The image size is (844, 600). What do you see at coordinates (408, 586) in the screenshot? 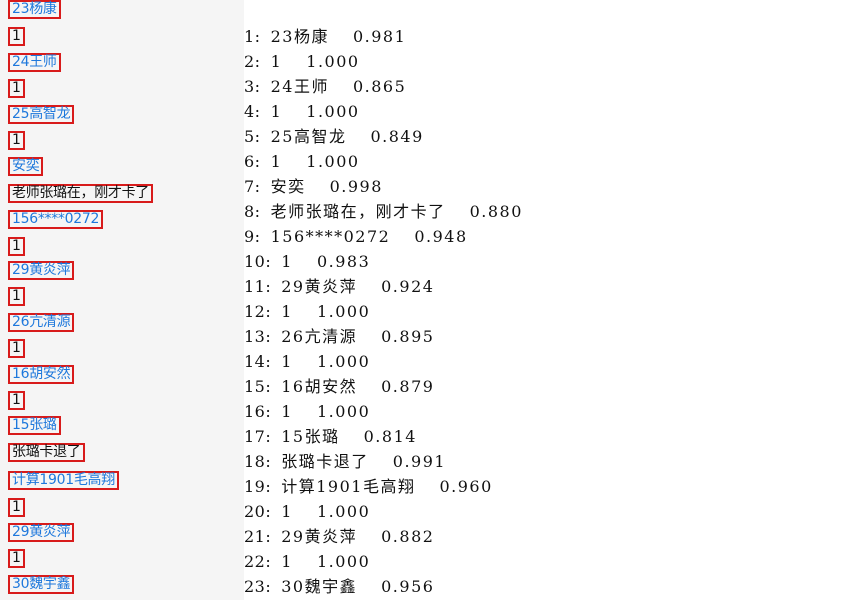
I see `result-score: 0.956` at bounding box center [408, 586].